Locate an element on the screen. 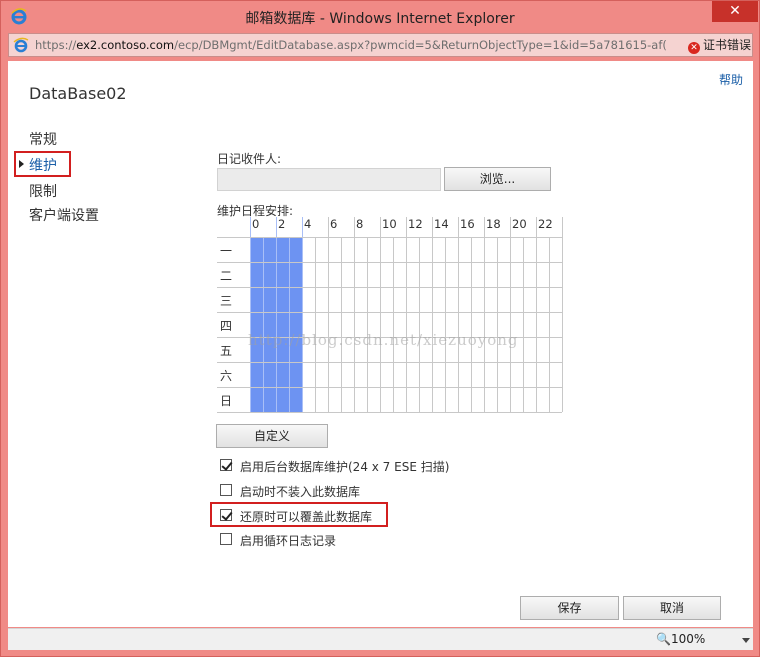 This screenshot has width=760, height=657. help-link: 帮助 is located at coordinates (731, 79).